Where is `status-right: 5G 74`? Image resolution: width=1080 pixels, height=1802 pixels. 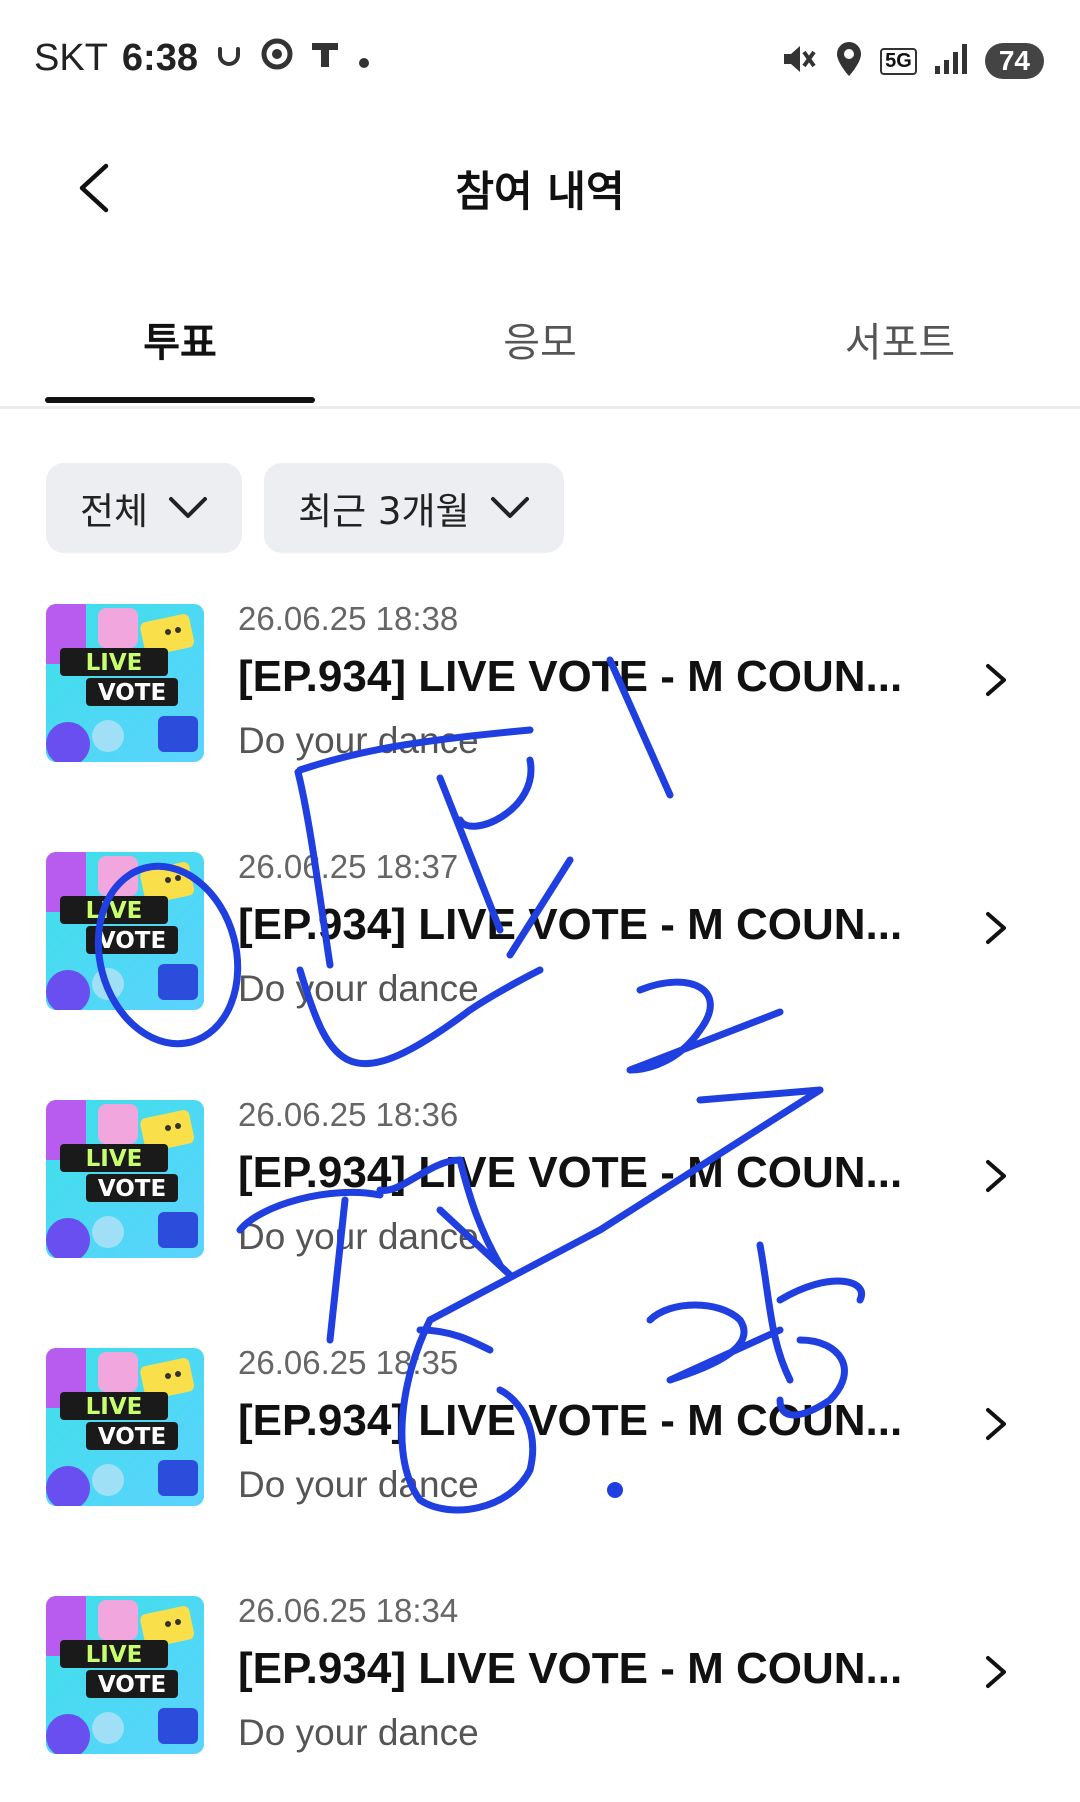 status-right: 5G 74 is located at coordinates (912, 61).